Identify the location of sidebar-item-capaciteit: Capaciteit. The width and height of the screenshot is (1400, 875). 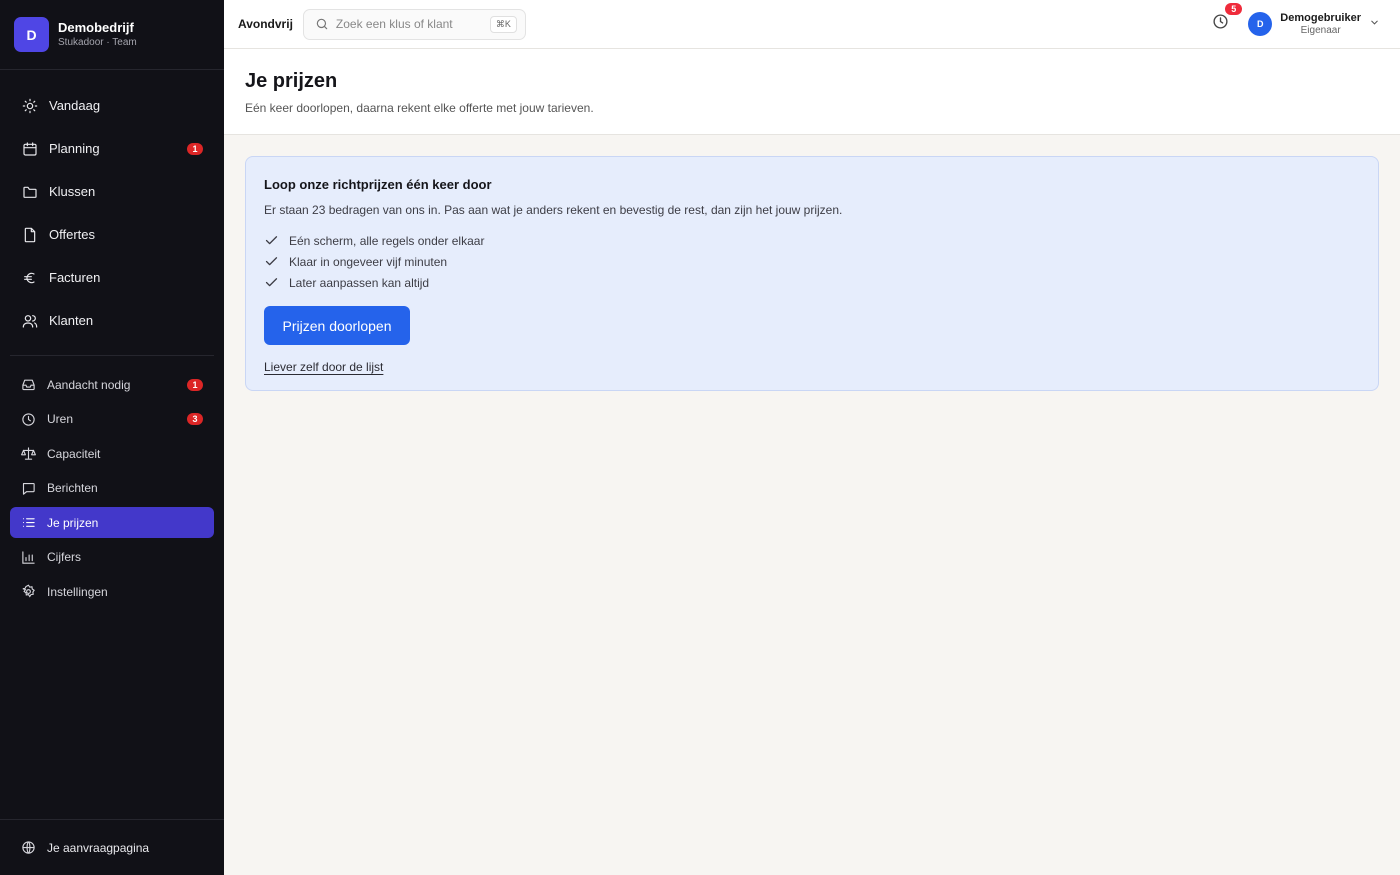
(112, 453).